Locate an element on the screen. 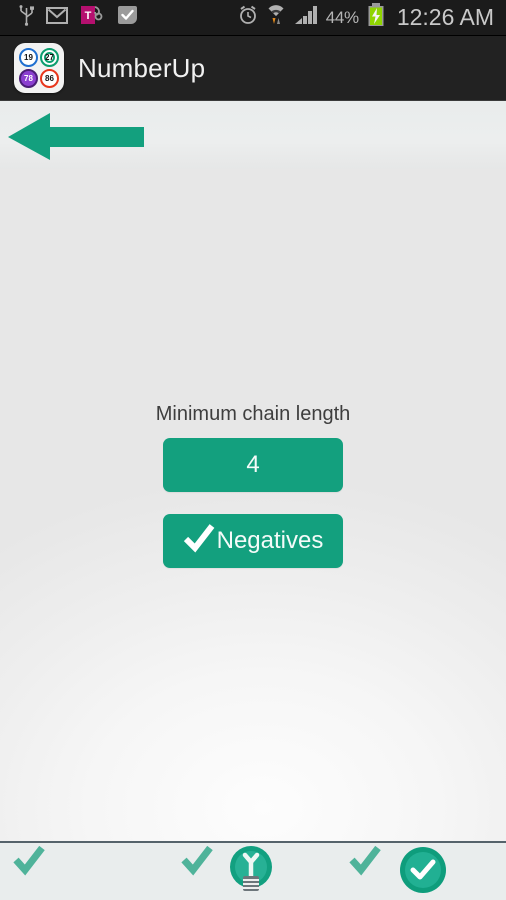  tmobile-tag-icon: T is located at coordinates (92, 17).